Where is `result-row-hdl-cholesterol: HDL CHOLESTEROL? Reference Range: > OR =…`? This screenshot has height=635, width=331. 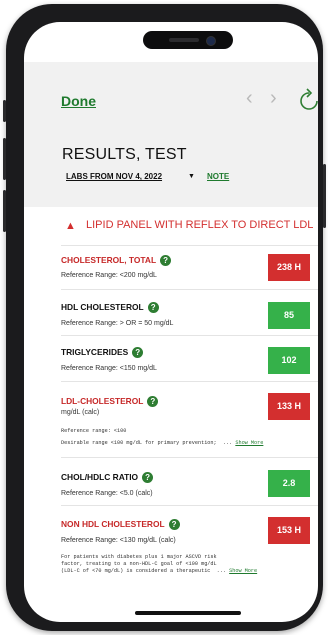 result-row-hdl-cholesterol: HDL CHOLESTEROL? Reference Range: > OR =… is located at coordinates (171, 312).